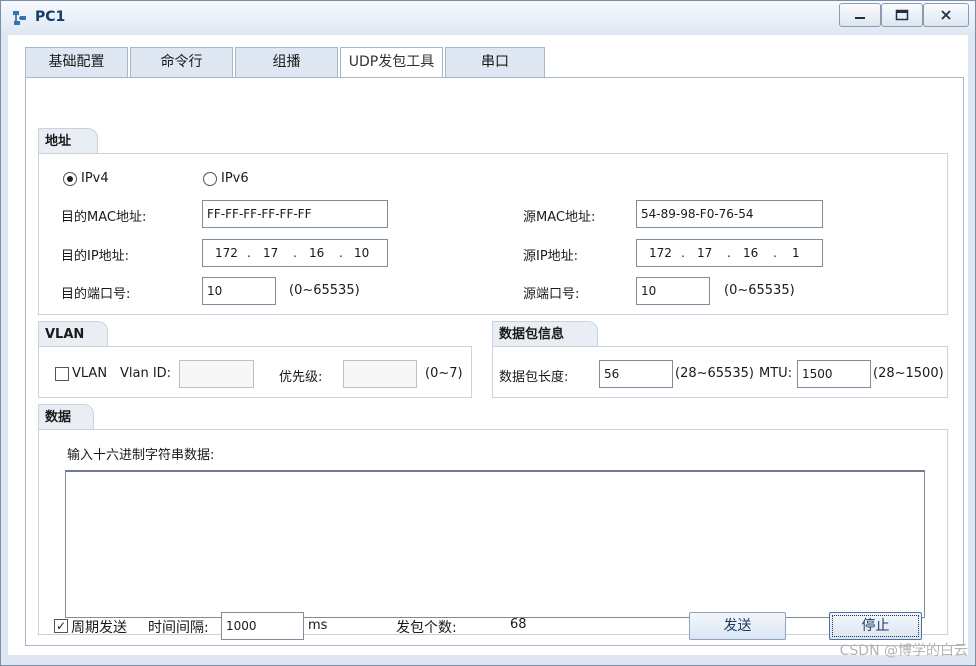  I want to click on periodic-send-checkbox: ✓, so click(61, 626).